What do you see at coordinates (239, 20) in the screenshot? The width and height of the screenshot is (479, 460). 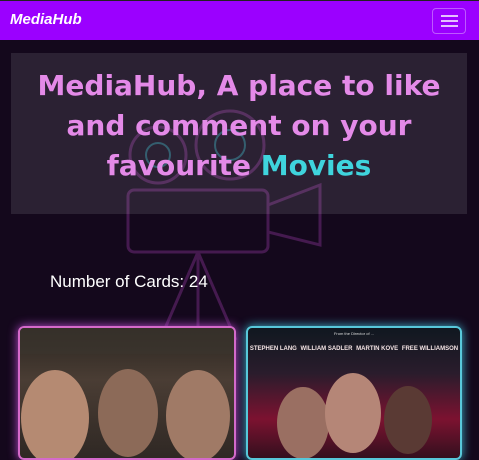 I see `top-navbar: MediaHub` at bounding box center [239, 20].